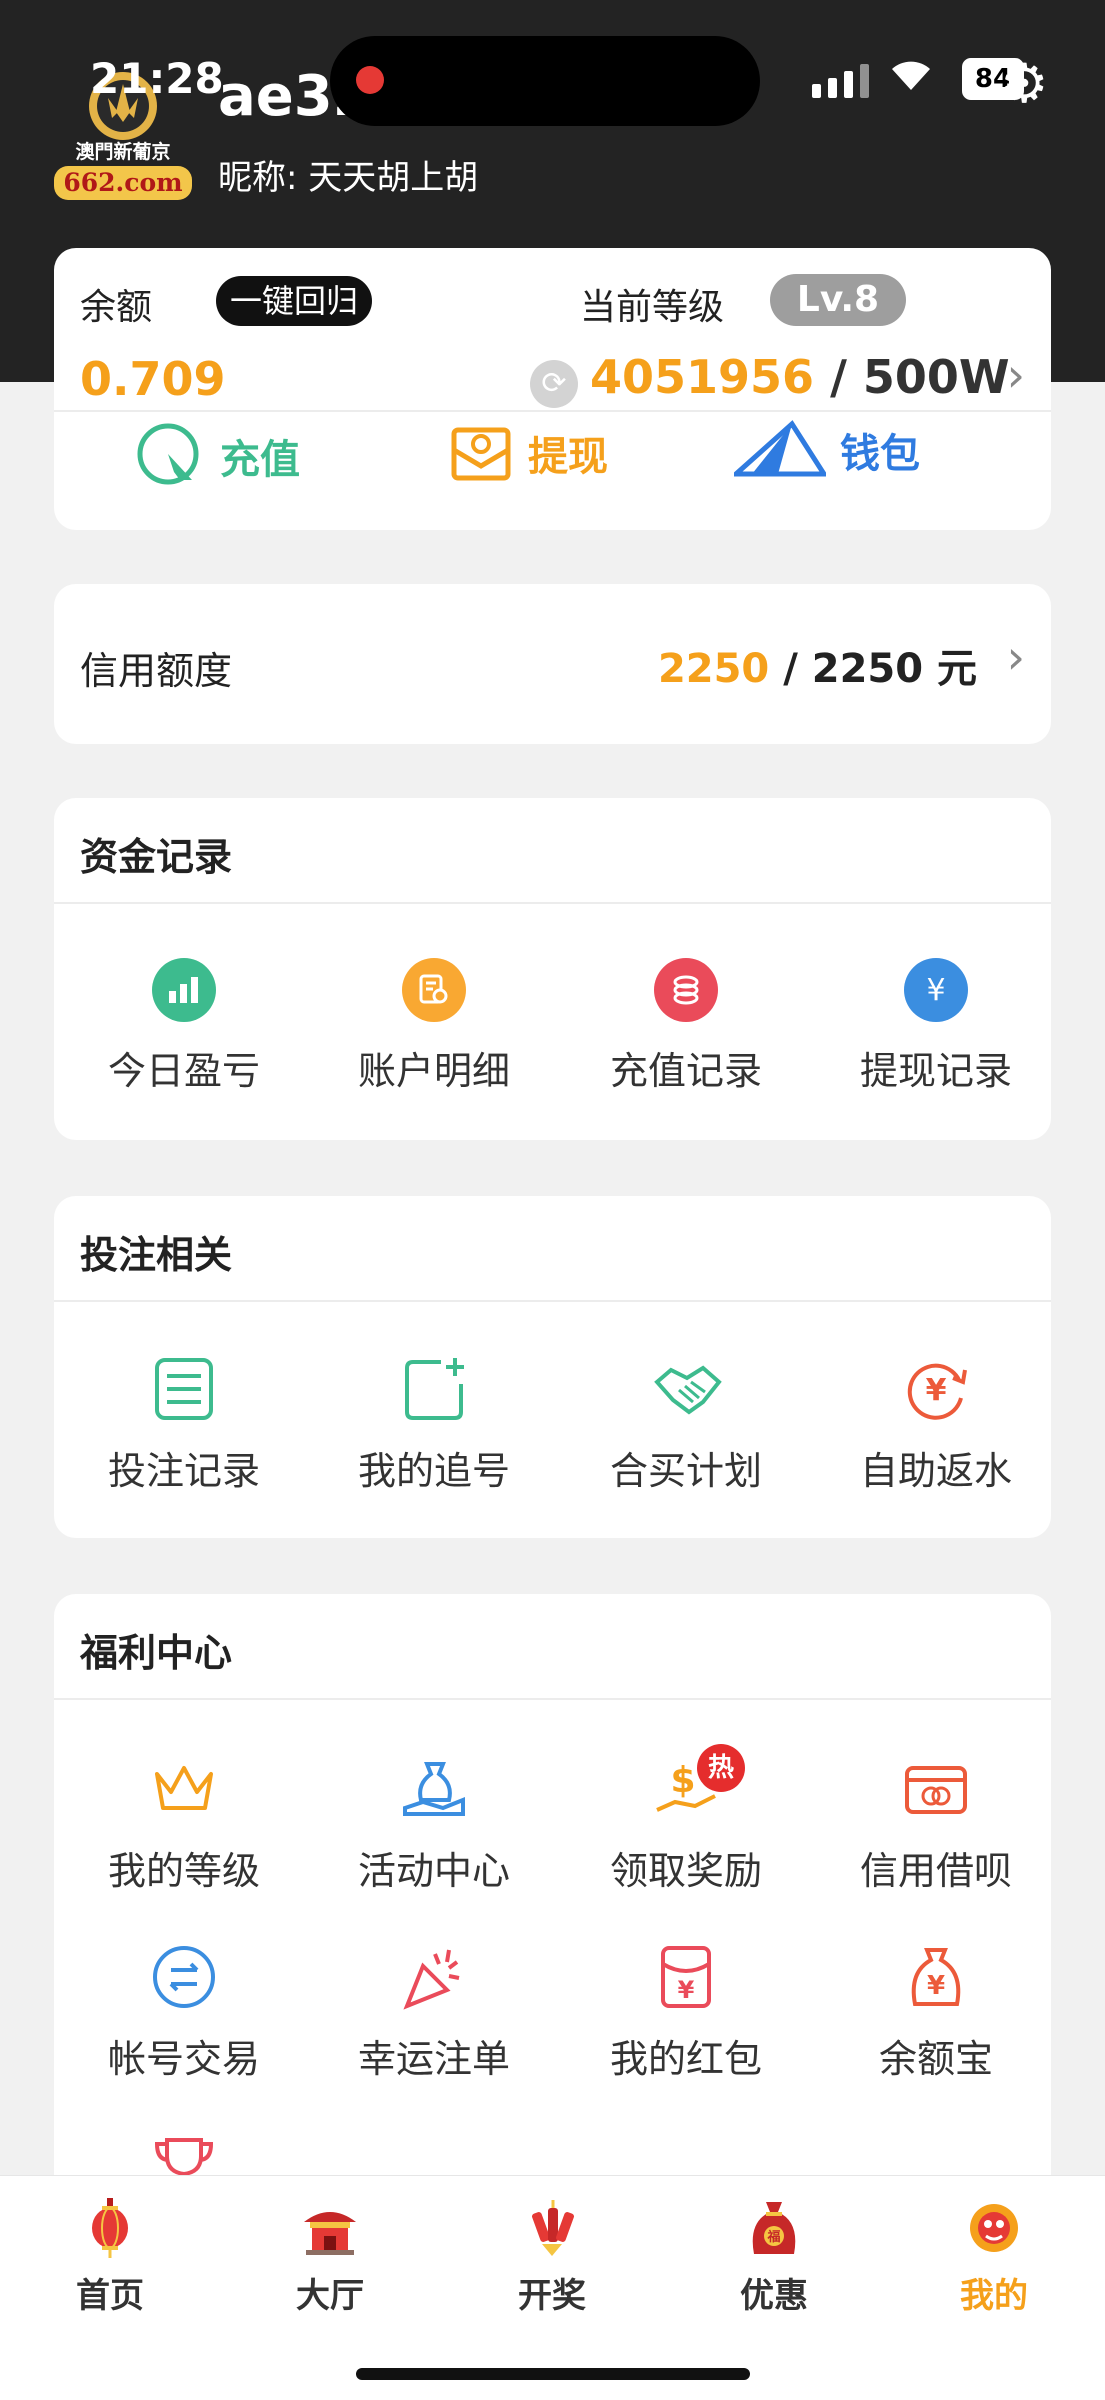 Image resolution: width=1105 pixels, height=2400 pixels. Describe the element at coordinates (110, 2228) in the screenshot. I see `lantern-icon` at that location.